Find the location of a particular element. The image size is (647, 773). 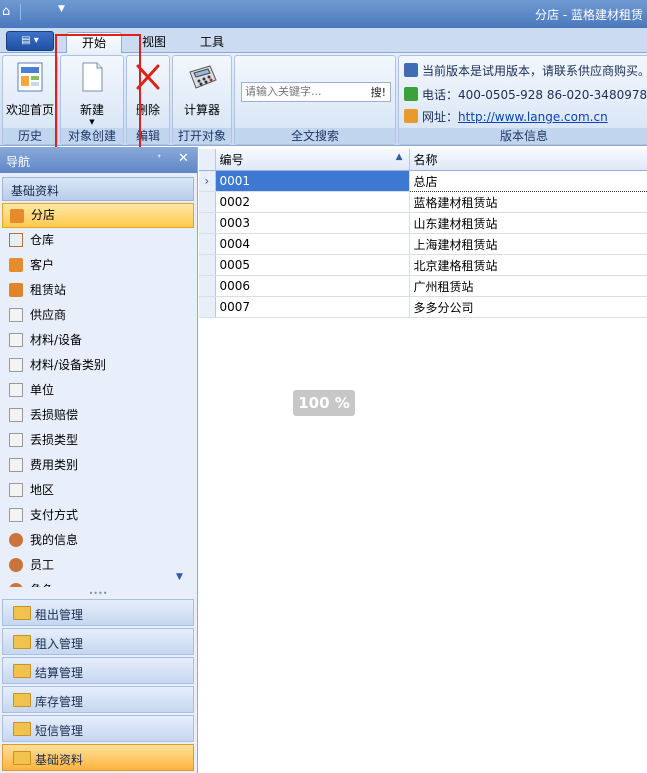

cell-name: 广州租赁站 is located at coordinates (528, 286).